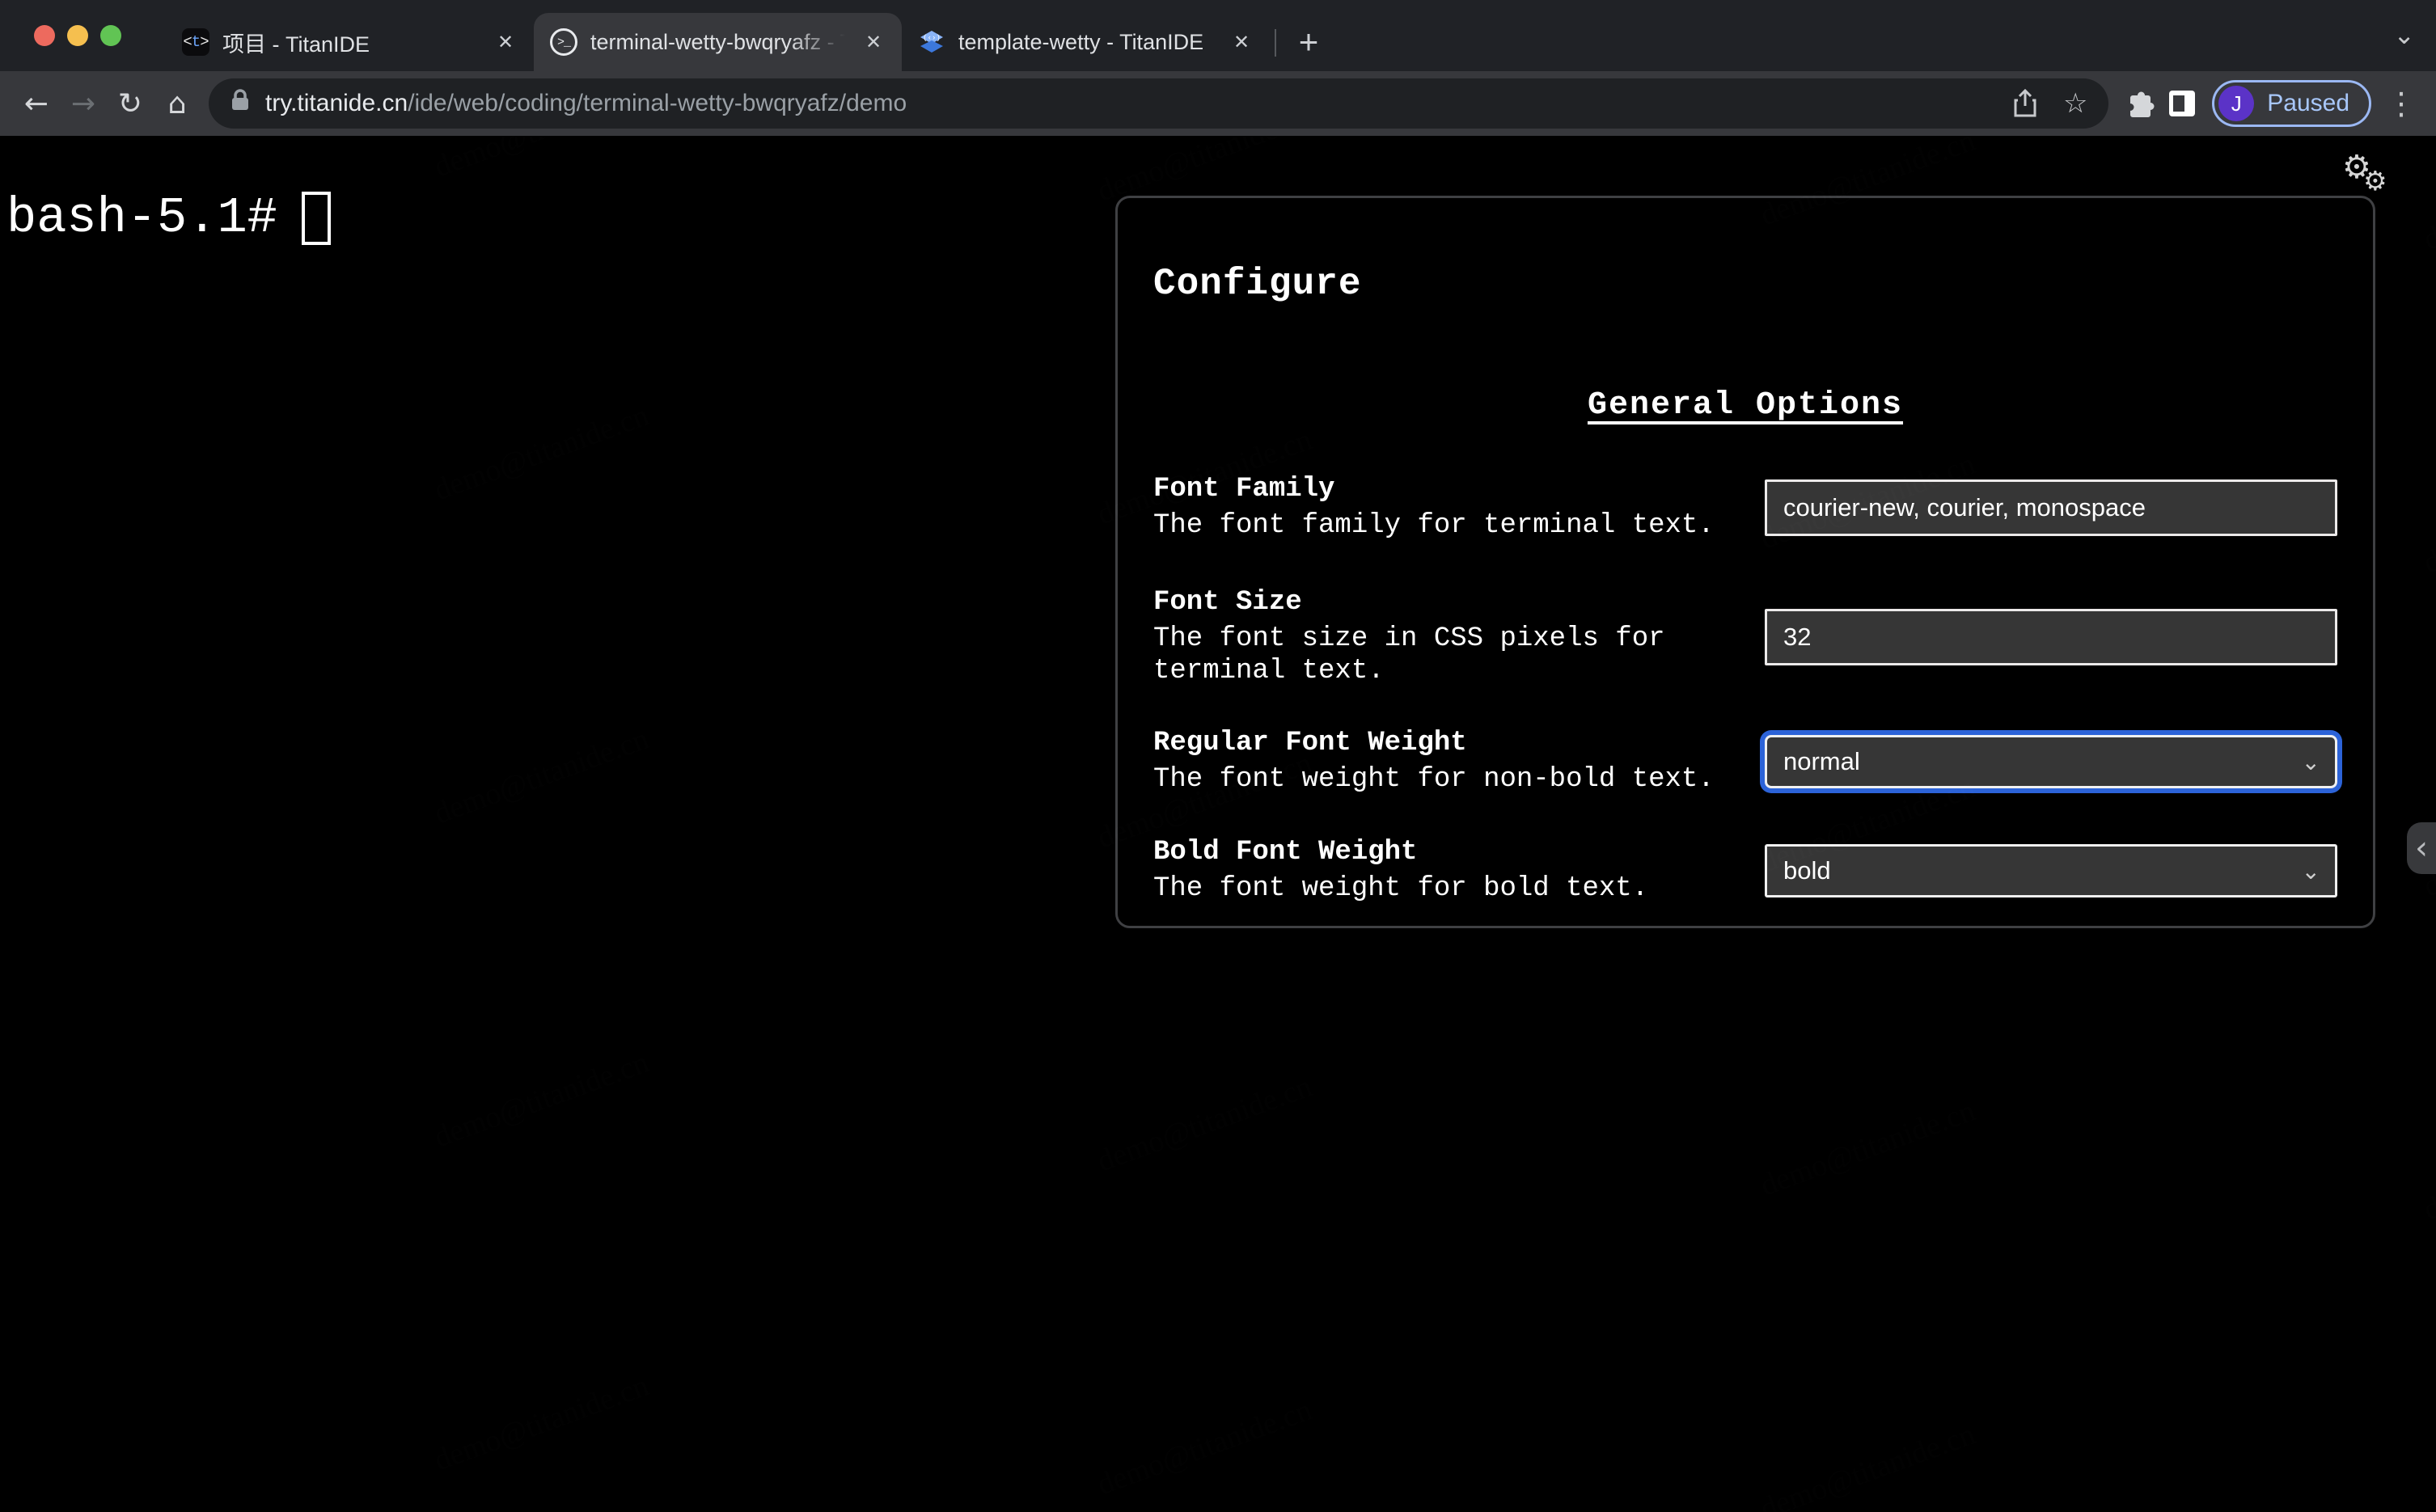 The height and width of the screenshot is (1512, 2436). Describe the element at coordinates (2025, 103) in the screenshot. I see `share-icon` at that location.